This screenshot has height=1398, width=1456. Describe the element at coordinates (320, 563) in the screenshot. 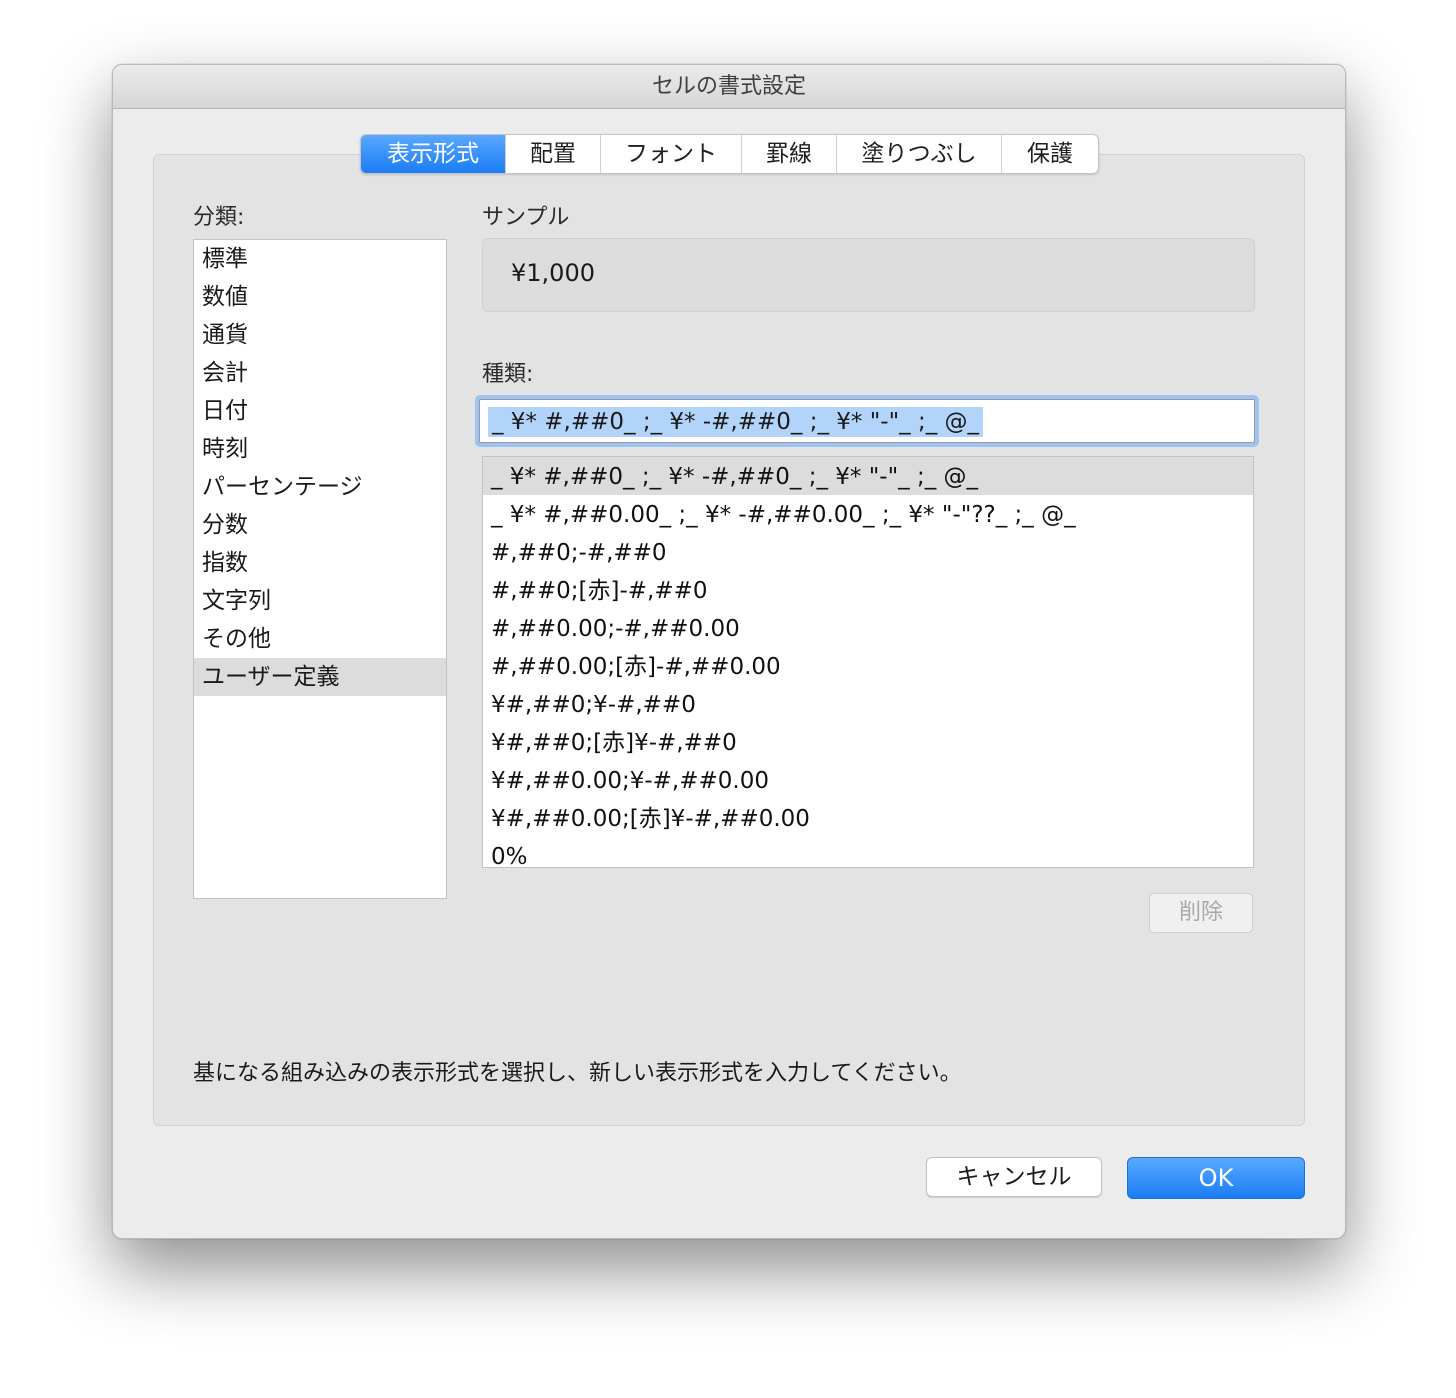

I see `category-item-scientific: 指数` at that location.